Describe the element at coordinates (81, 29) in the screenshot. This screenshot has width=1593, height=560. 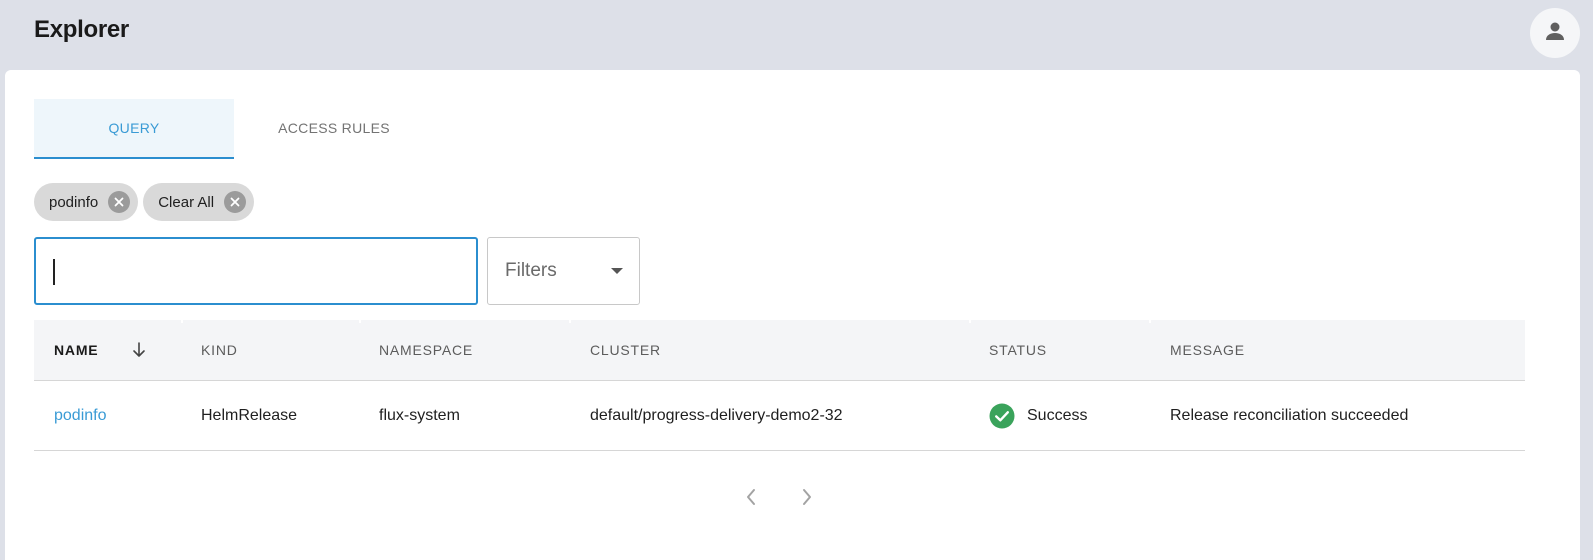
I see `page-title: Explorer` at that location.